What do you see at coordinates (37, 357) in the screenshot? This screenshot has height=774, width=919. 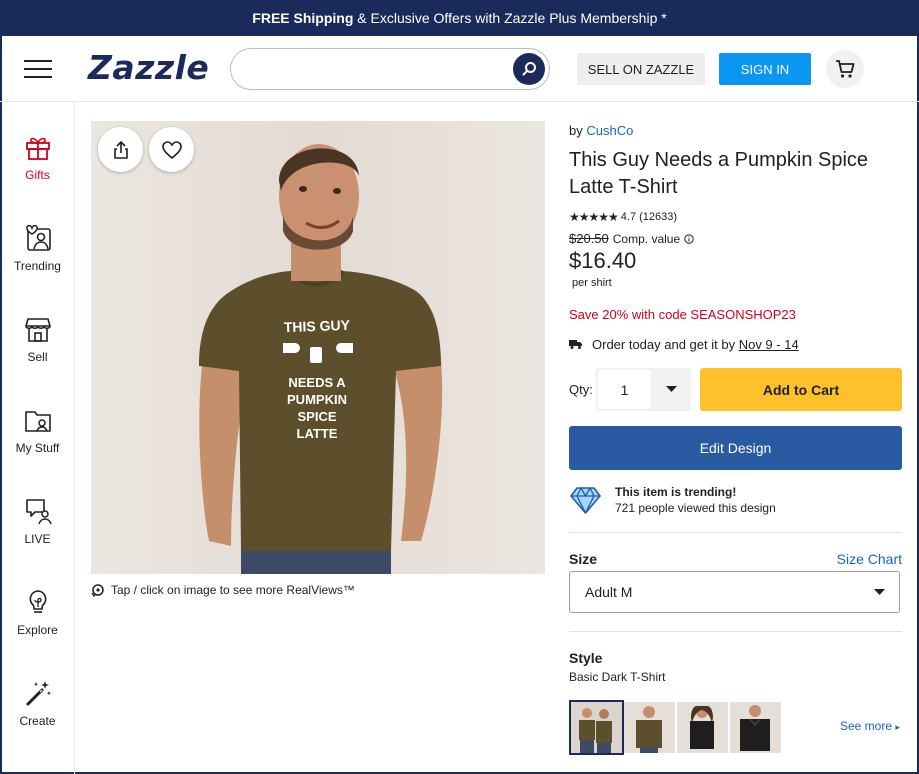 I see `sidebar-item-label: Sell` at bounding box center [37, 357].